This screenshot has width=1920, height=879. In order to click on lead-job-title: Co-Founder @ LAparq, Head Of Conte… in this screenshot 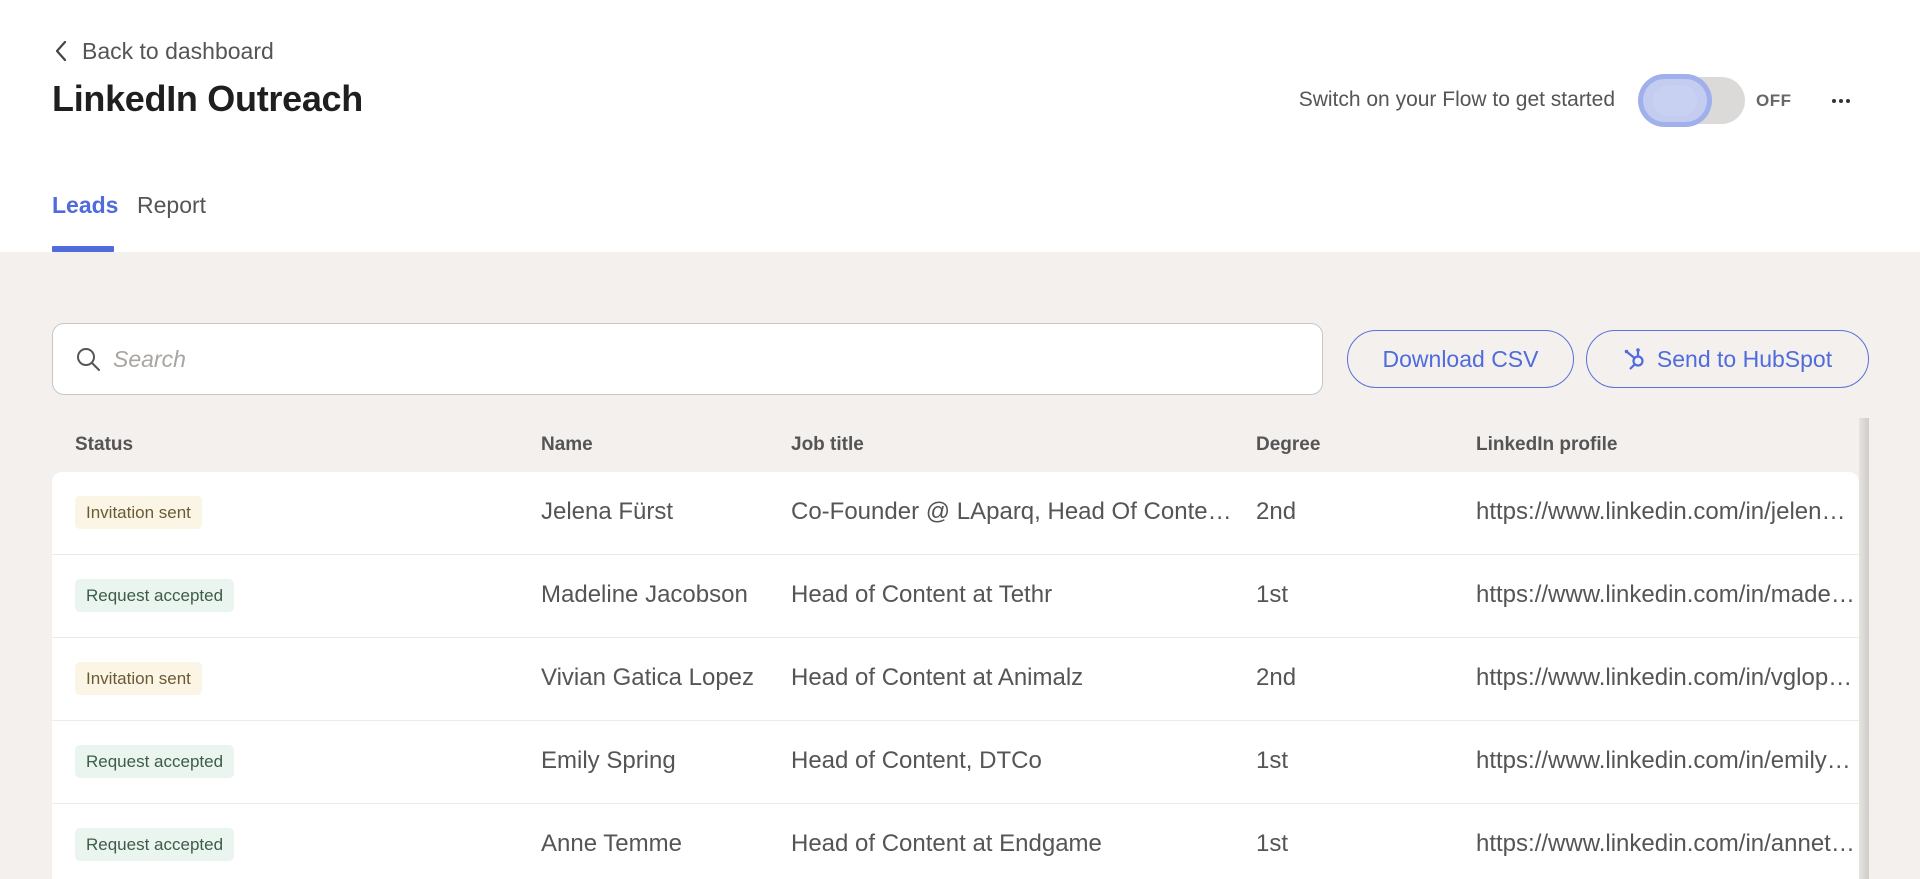, I will do `click(1011, 511)`.